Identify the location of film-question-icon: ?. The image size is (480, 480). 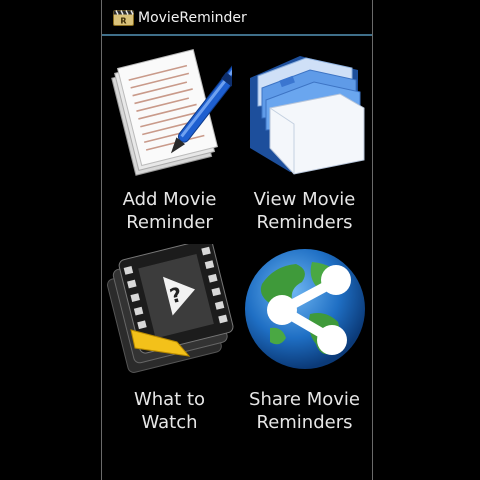
(170, 308).